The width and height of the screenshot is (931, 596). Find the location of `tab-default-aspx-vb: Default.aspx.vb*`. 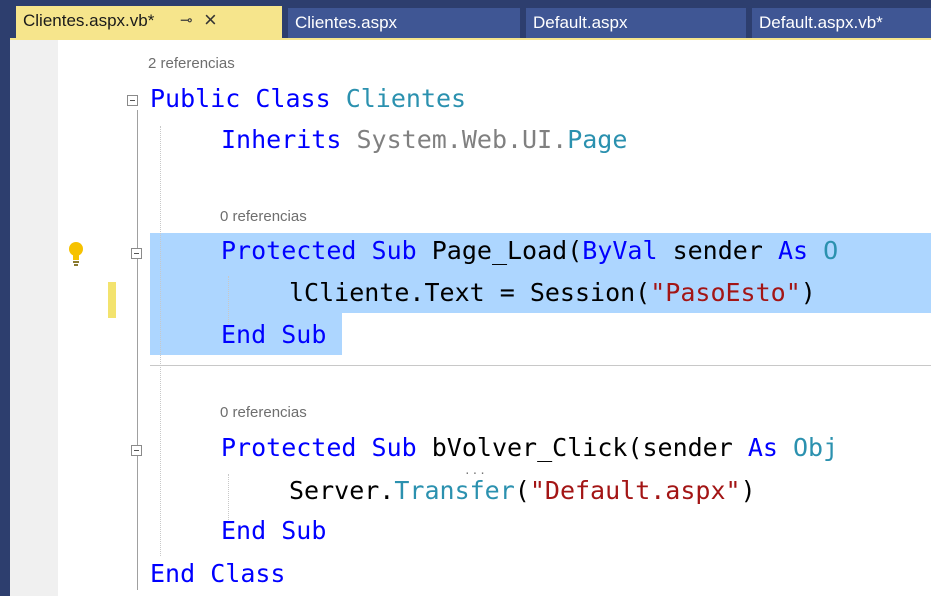

tab-default-aspx-vb: Default.aspx.vb* is located at coordinates (841, 23).